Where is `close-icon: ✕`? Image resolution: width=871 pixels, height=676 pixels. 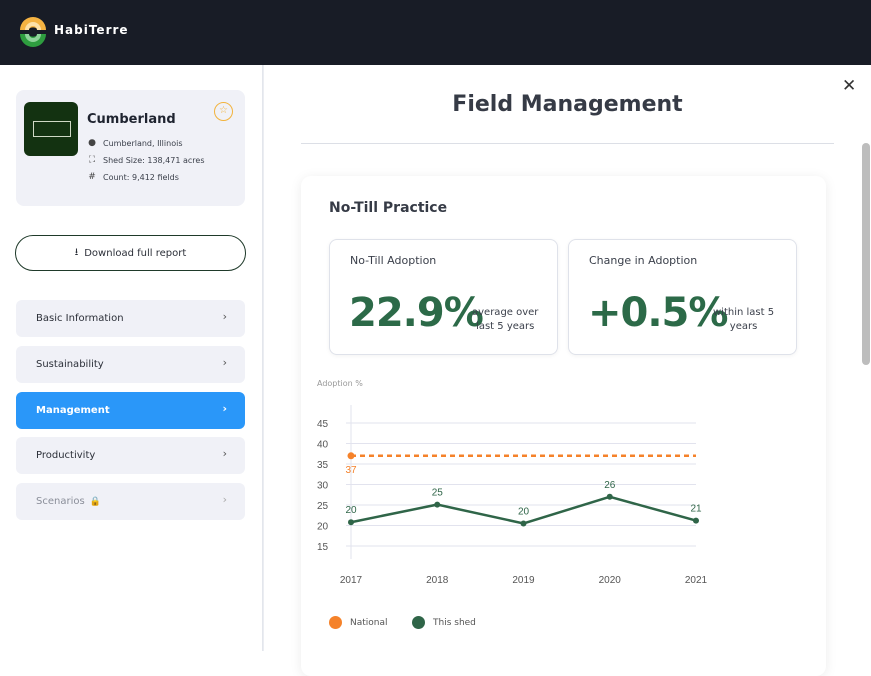 close-icon: ✕ is located at coordinates (849, 86).